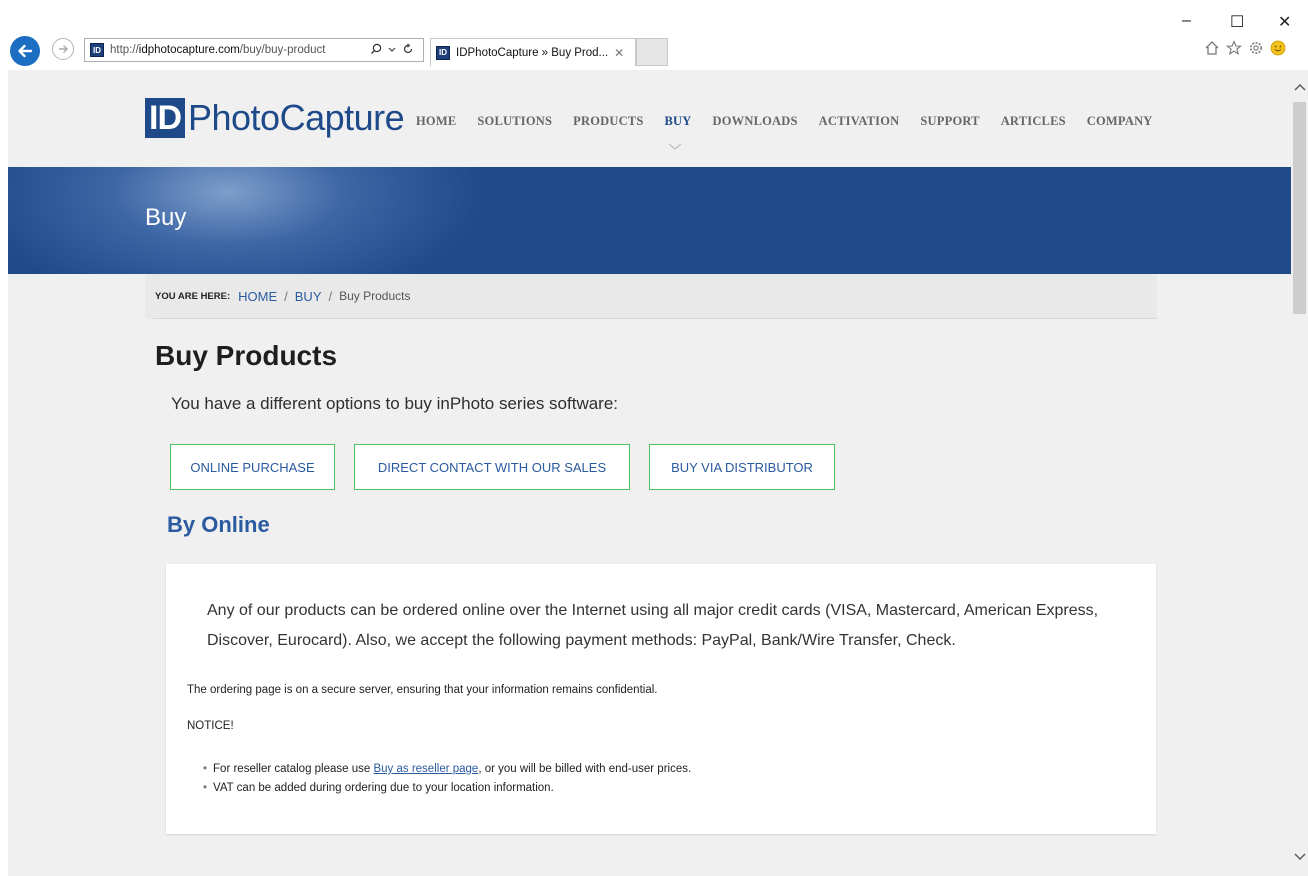 The image size is (1308, 876). What do you see at coordinates (166, 217) in the screenshot?
I see `banner-title: Buy` at bounding box center [166, 217].